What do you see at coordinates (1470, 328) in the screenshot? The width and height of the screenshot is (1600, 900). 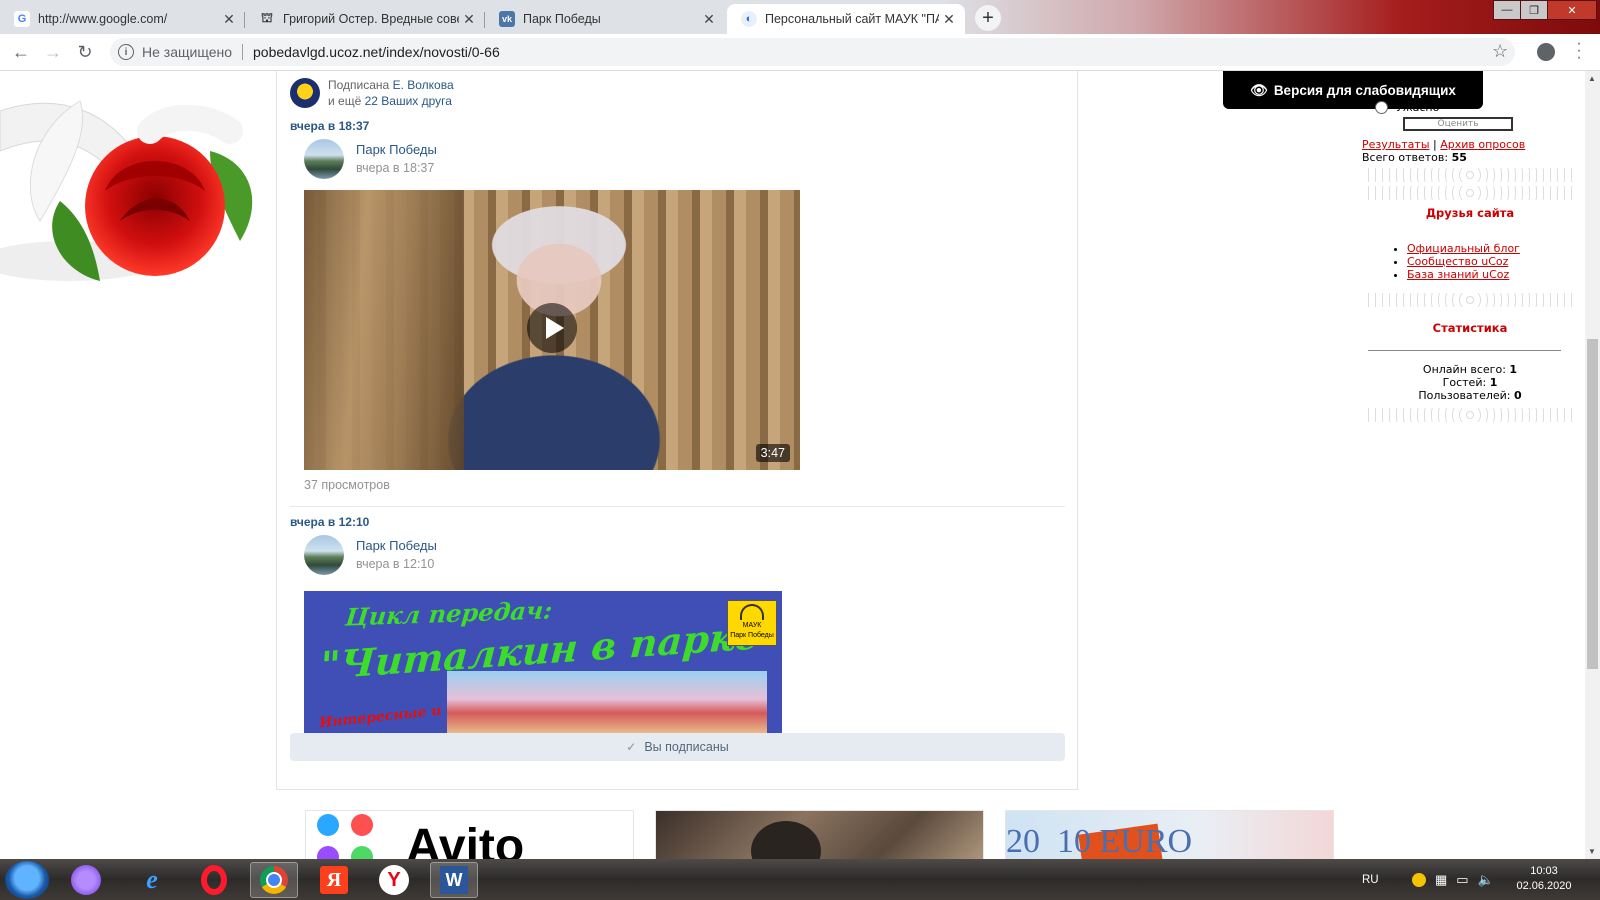 I see `stats-block-title: Статистика` at bounding box center [1470, 328].